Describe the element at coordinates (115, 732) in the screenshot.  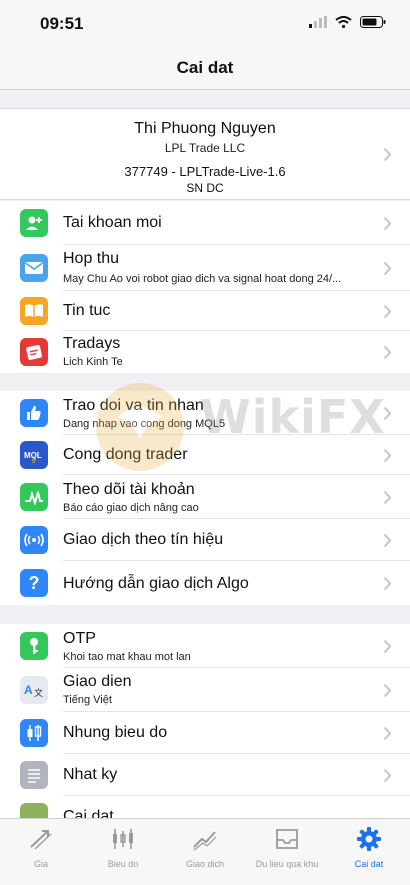
I see `menu-item-label: Nhung bieu do` at that location.